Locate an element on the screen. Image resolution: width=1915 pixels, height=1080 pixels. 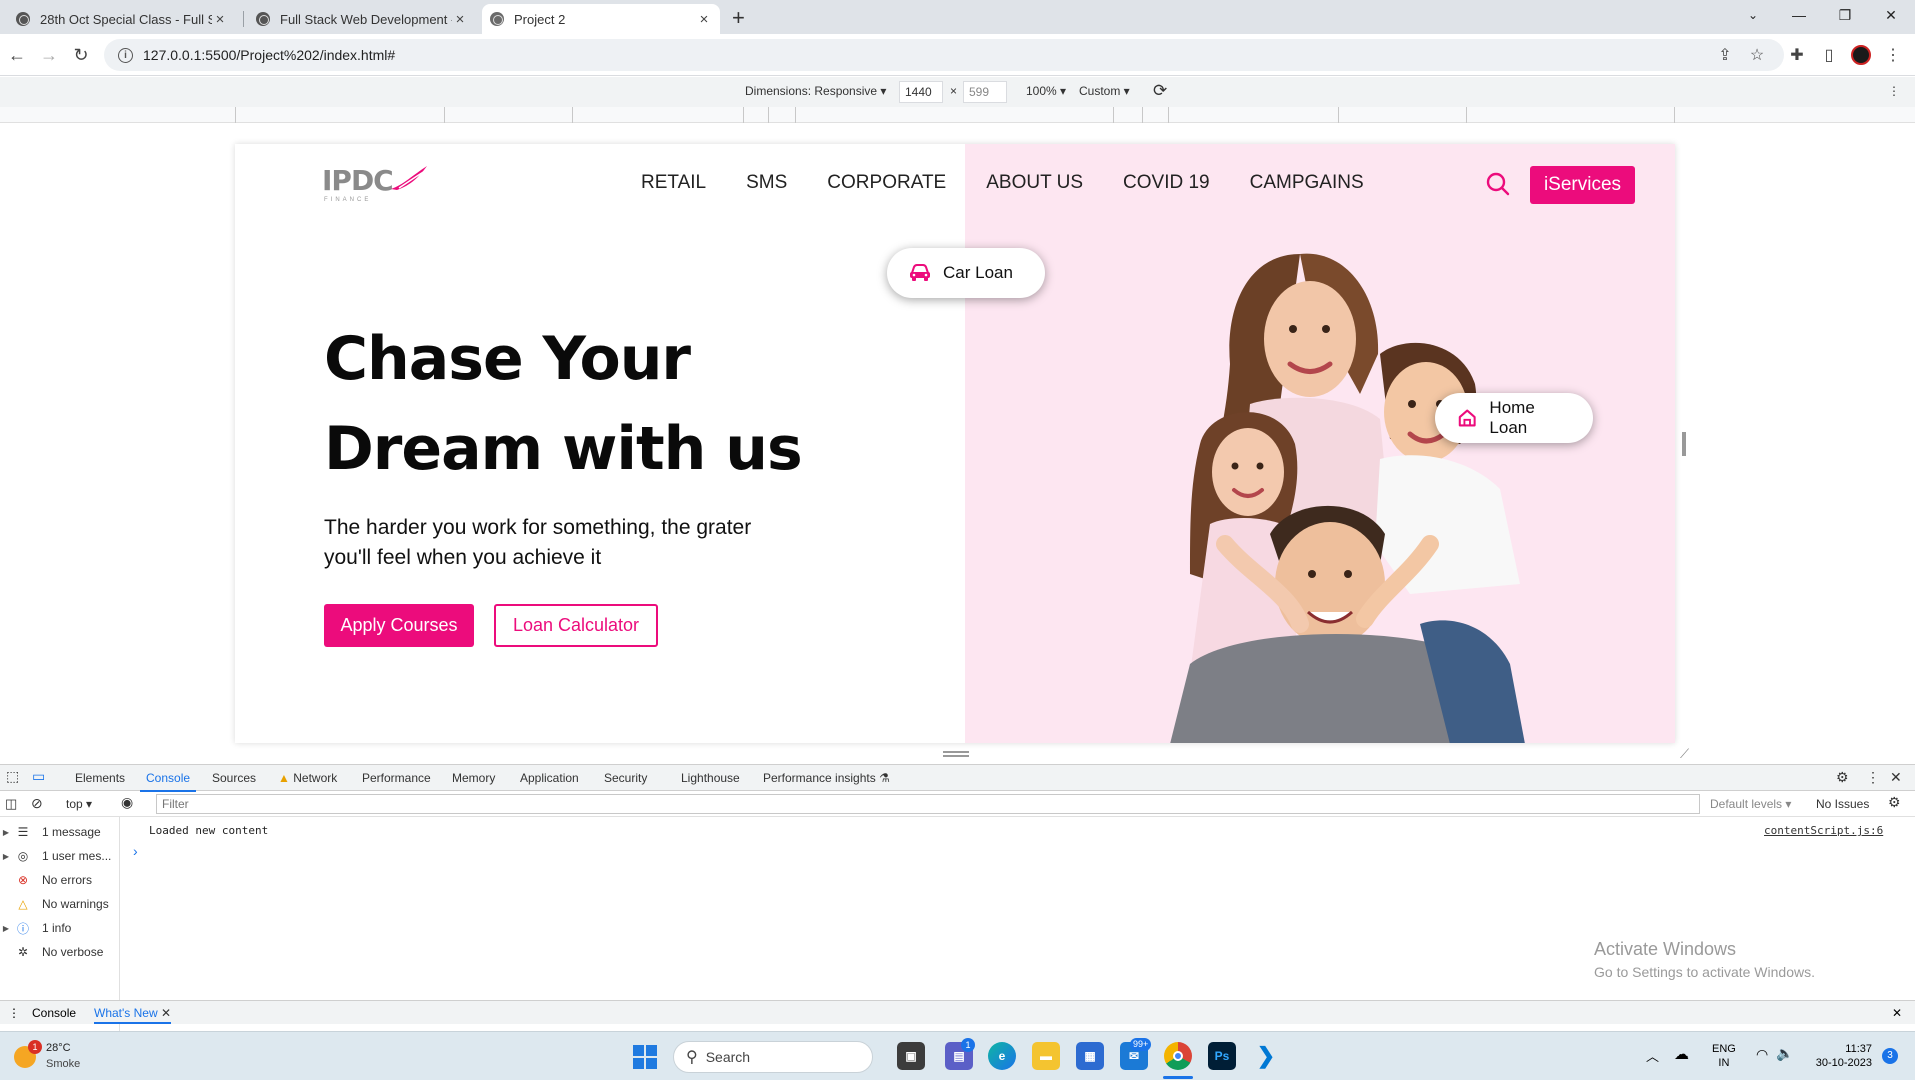
iservices-button: iServices is located at coordinates (1582, 185).